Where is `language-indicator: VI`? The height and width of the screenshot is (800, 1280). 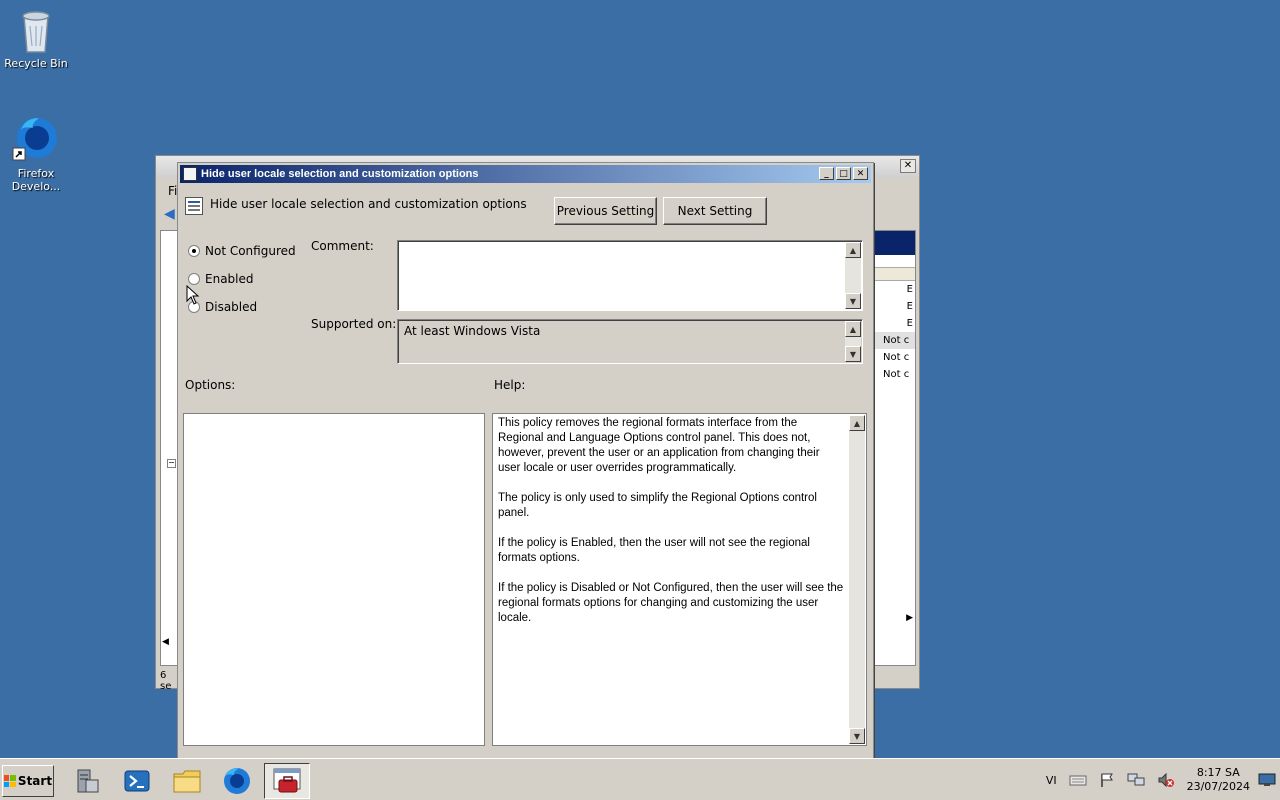 language-indicator: VI is located at coordinates (1051, 780).